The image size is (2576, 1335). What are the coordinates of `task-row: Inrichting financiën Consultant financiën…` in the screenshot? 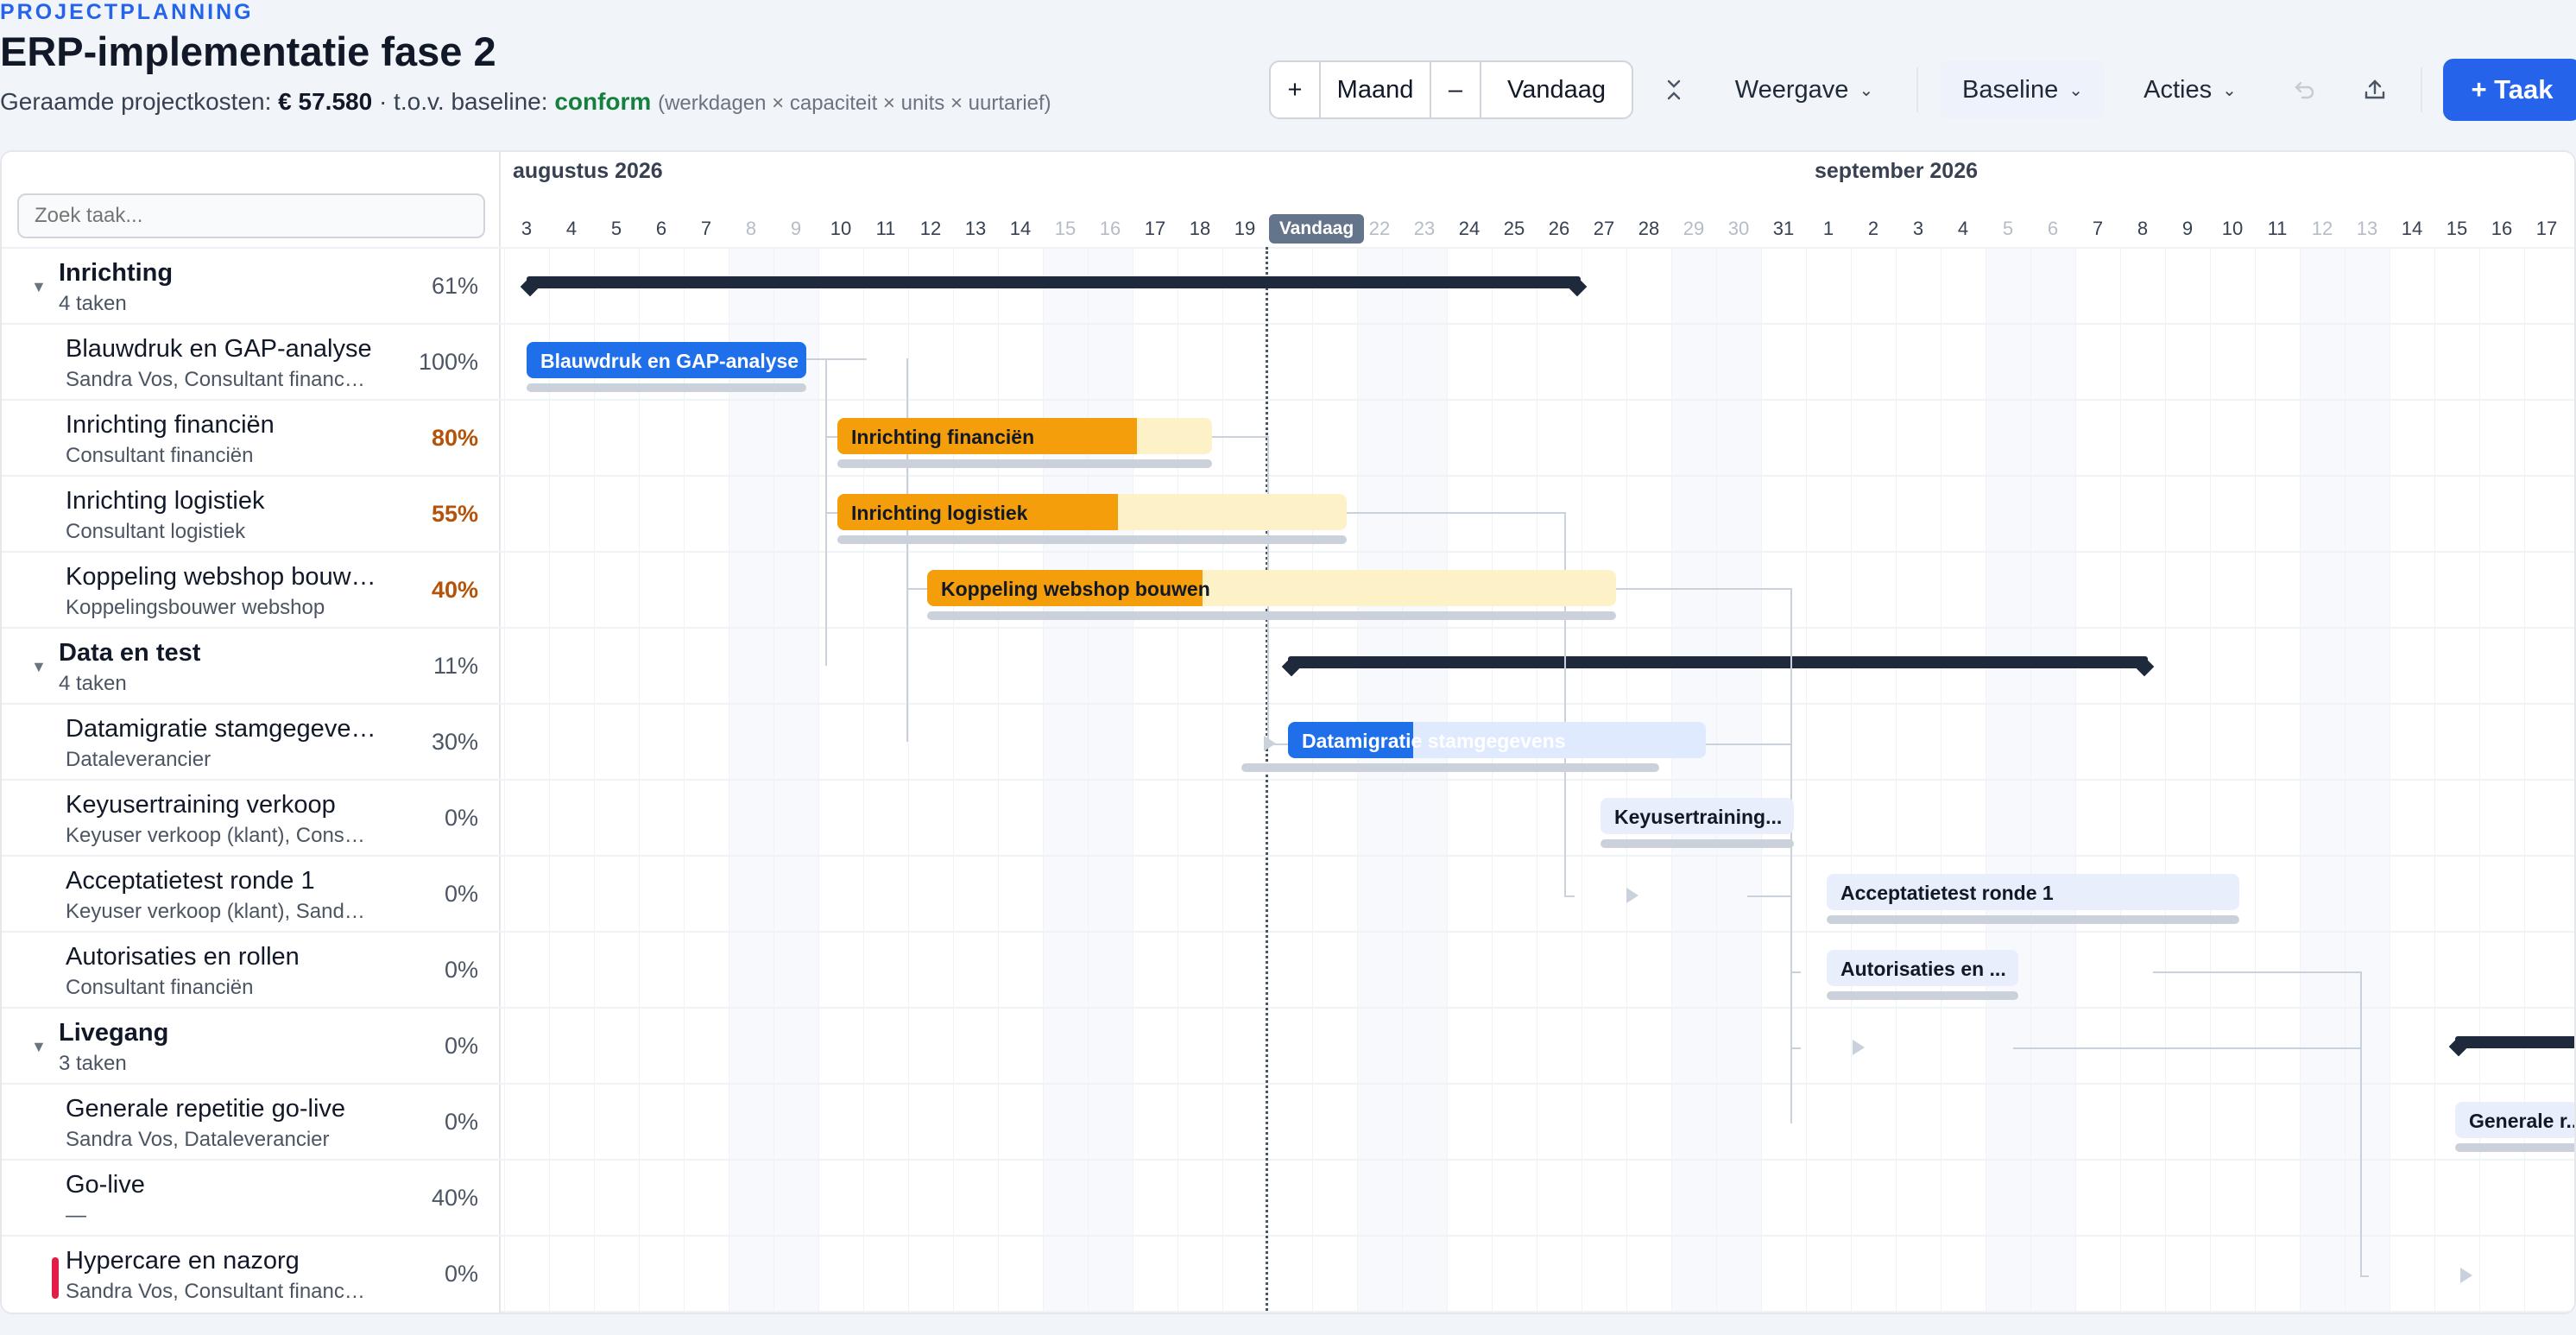 It's located at (251, 437).